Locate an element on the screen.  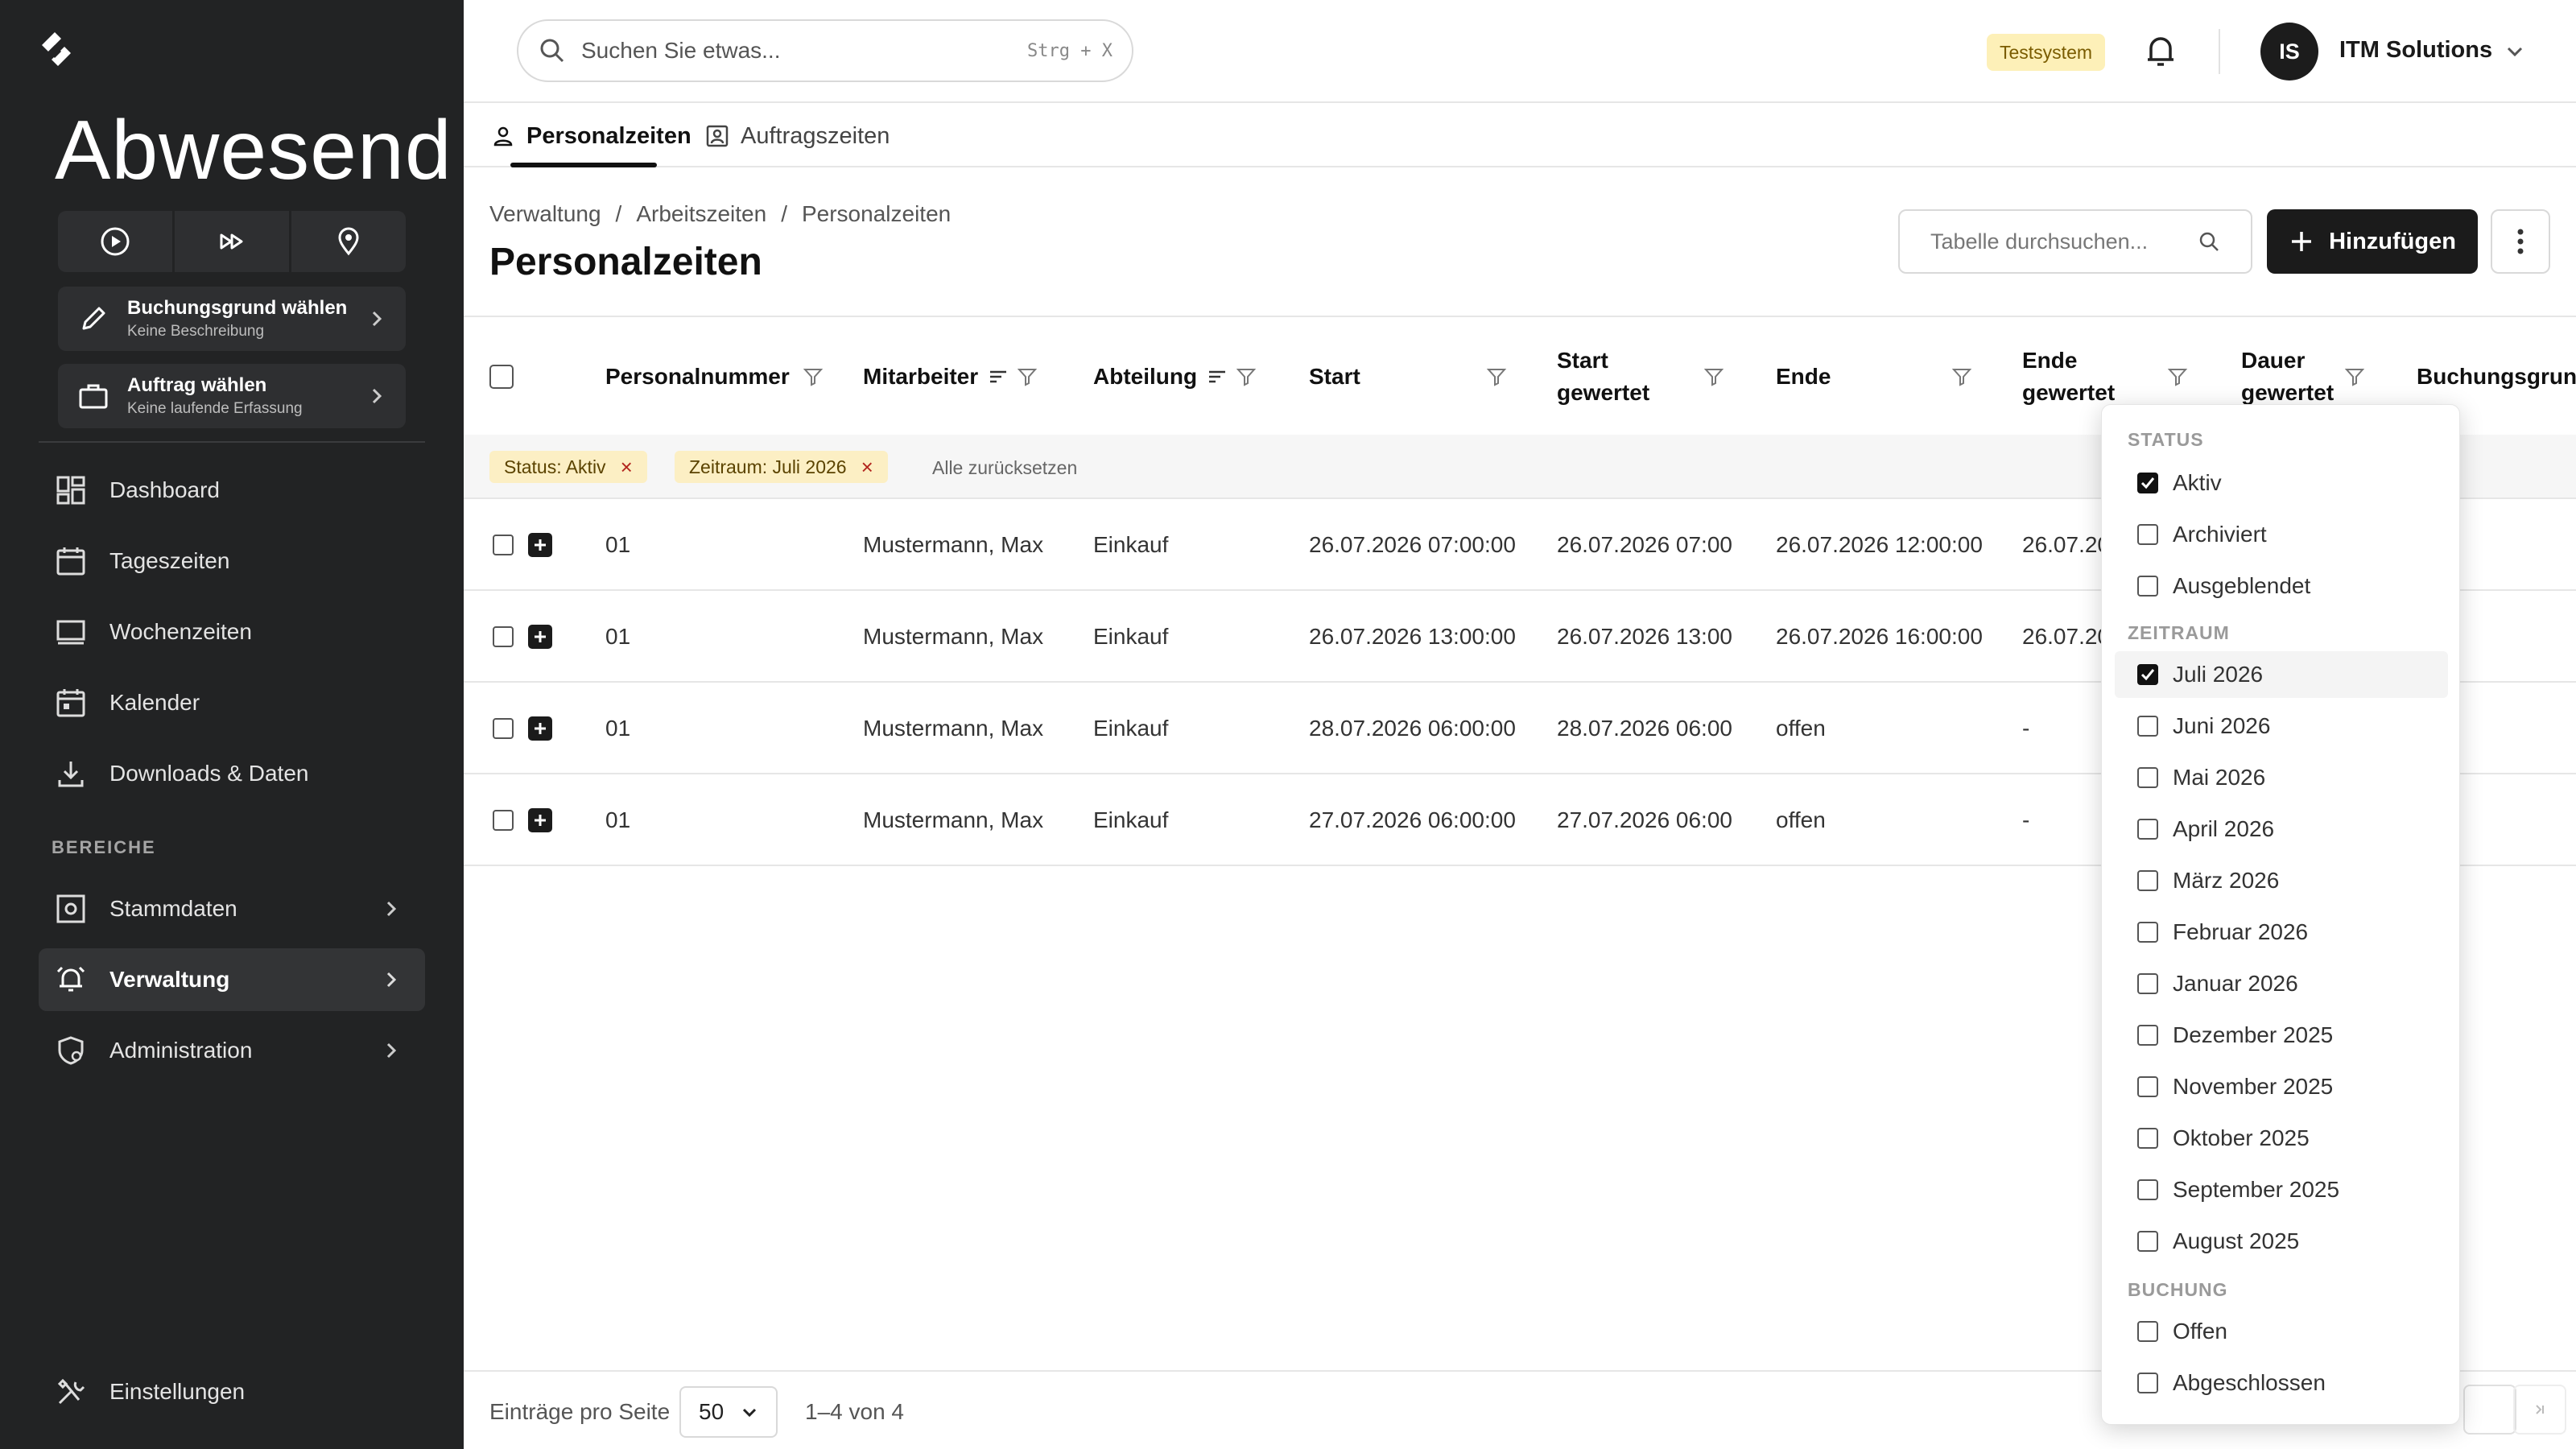
sidebar-item-einstellungen: Einstellungen is located at coordinates (232, 1391).